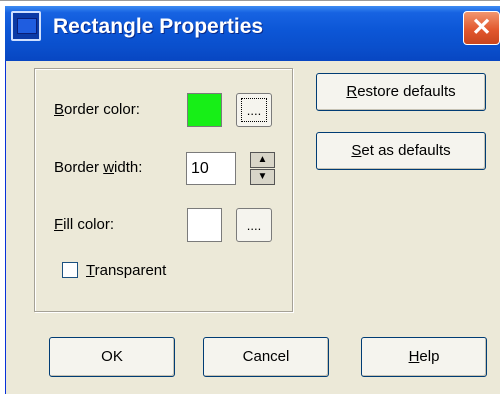 The width and height of the screenshot is (500, 394). What do you see at coordinates (250, 0) in the screenshot?
I see `screen-top-edge` at bounding box center [250, 0].